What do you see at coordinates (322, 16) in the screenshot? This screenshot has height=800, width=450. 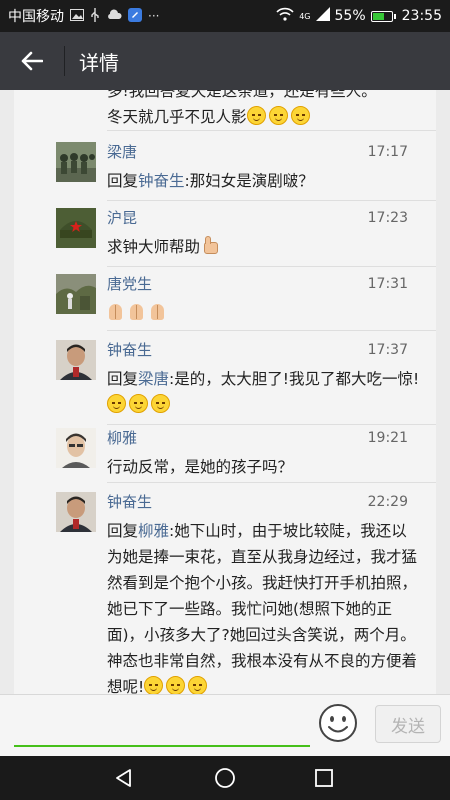 I see `signal-icon` at bounding box center [322, 16].